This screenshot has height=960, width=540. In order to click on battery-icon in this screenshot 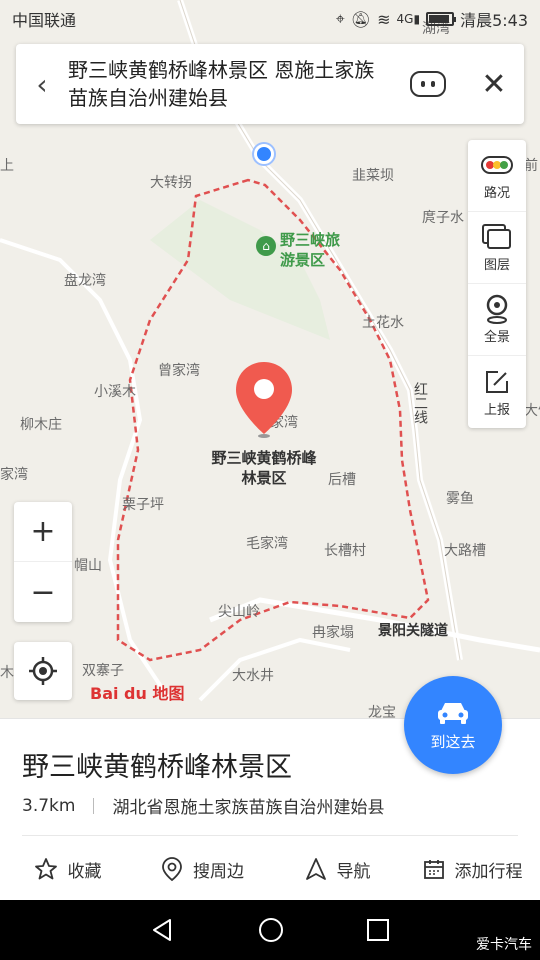, I will do `click(441, 19)`.